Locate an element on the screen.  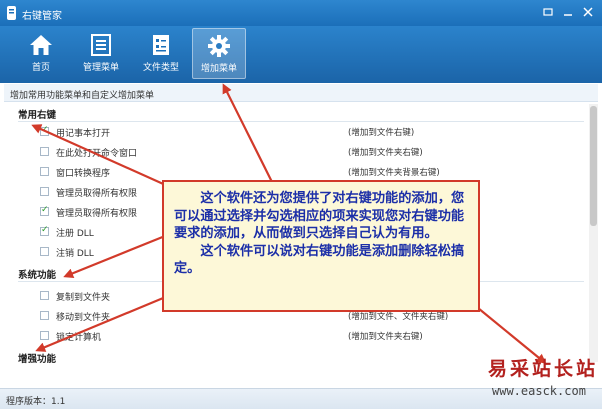
callout-paragraph-2: 这个软件可以说对右键功能是添加删除轻松搞定。 is located at coordinates (319, 260).